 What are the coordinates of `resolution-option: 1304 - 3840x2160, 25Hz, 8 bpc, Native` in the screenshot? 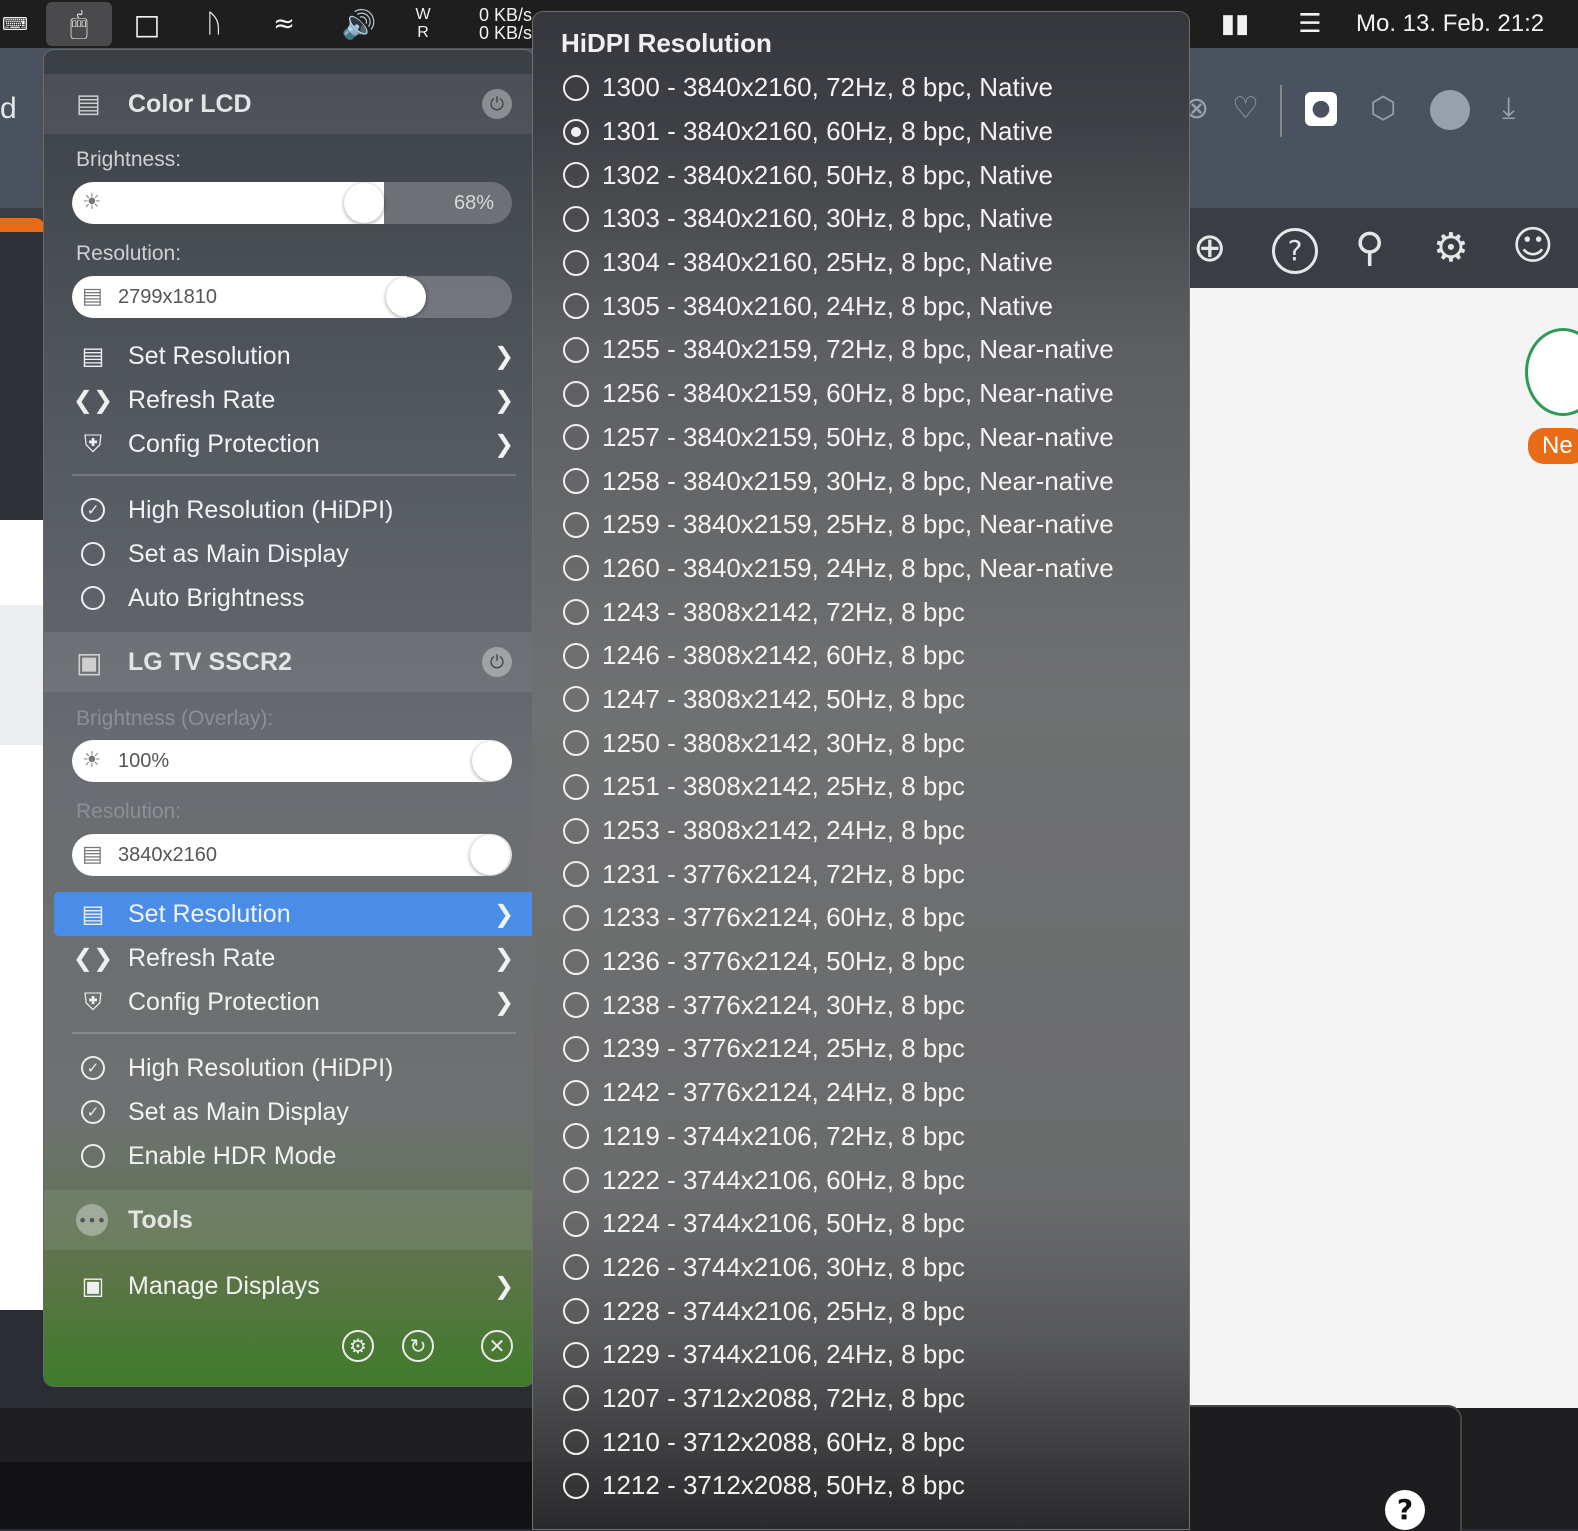 It's located at (861, 263).